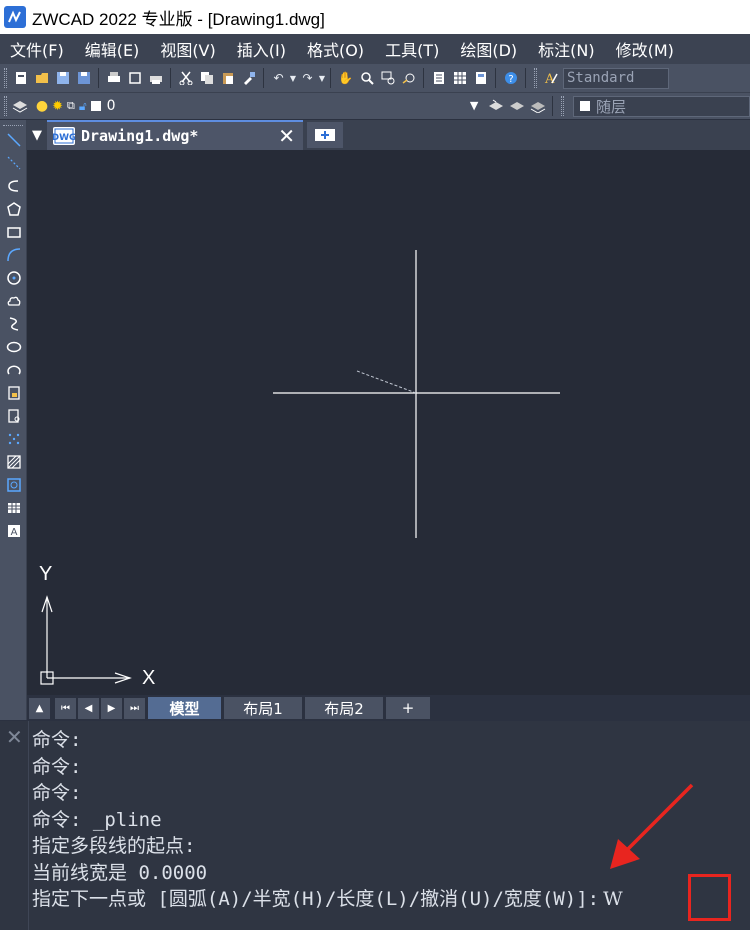 This screenshot has width=750, height=930. I want to click on region-tool-icon, so click(13, 484).